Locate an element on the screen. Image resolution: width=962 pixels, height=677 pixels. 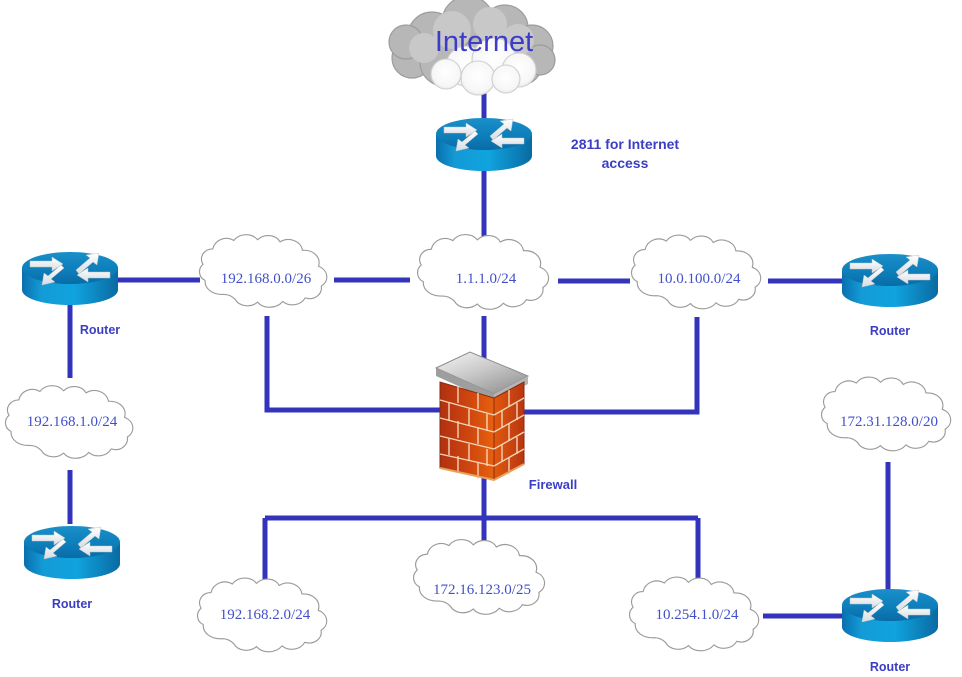
router-left-label: Router is located at coordinates (100, 330).